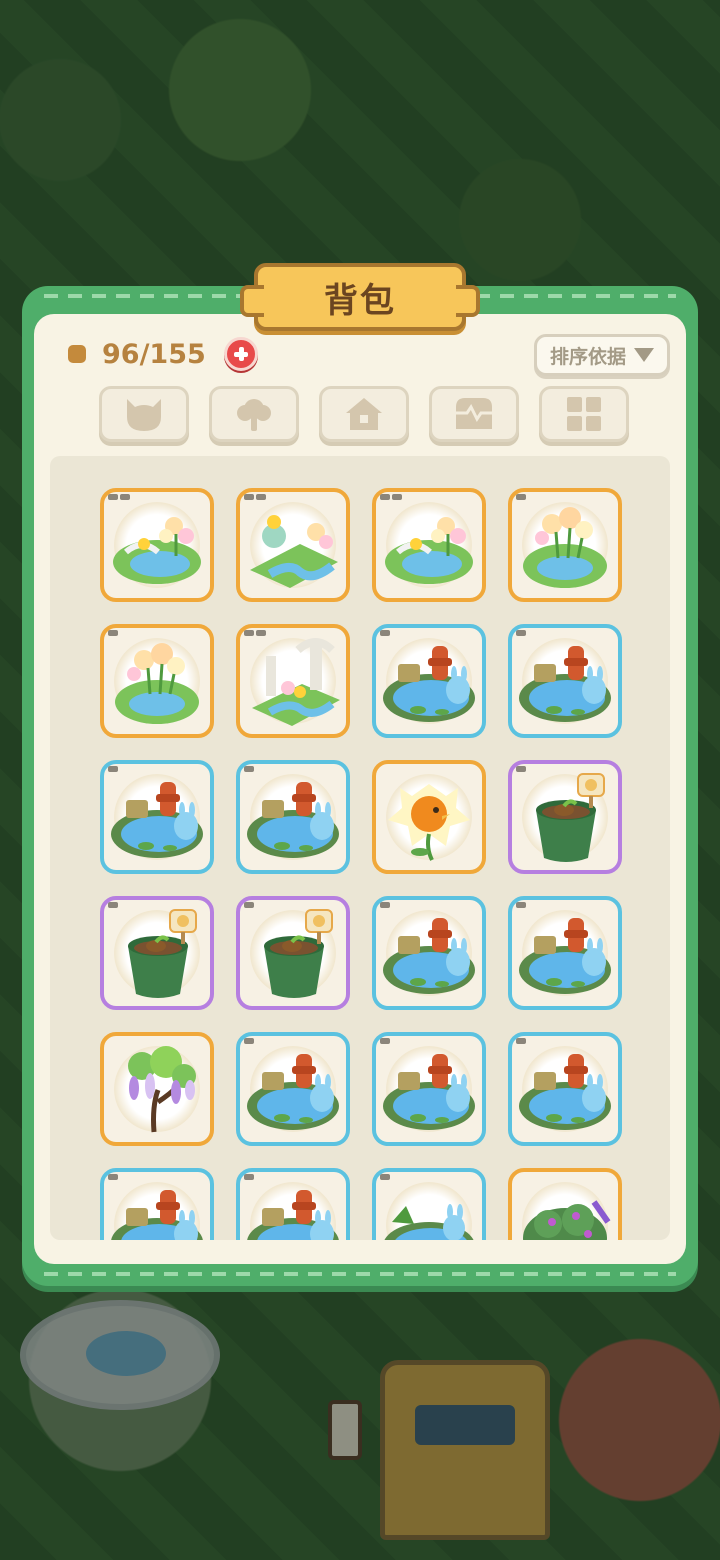 This screenshot has height=1560, width=720. Describe the element at coordinates (360, 1274) in the screenshot. I see `panel-stitch-bottom` at that location.